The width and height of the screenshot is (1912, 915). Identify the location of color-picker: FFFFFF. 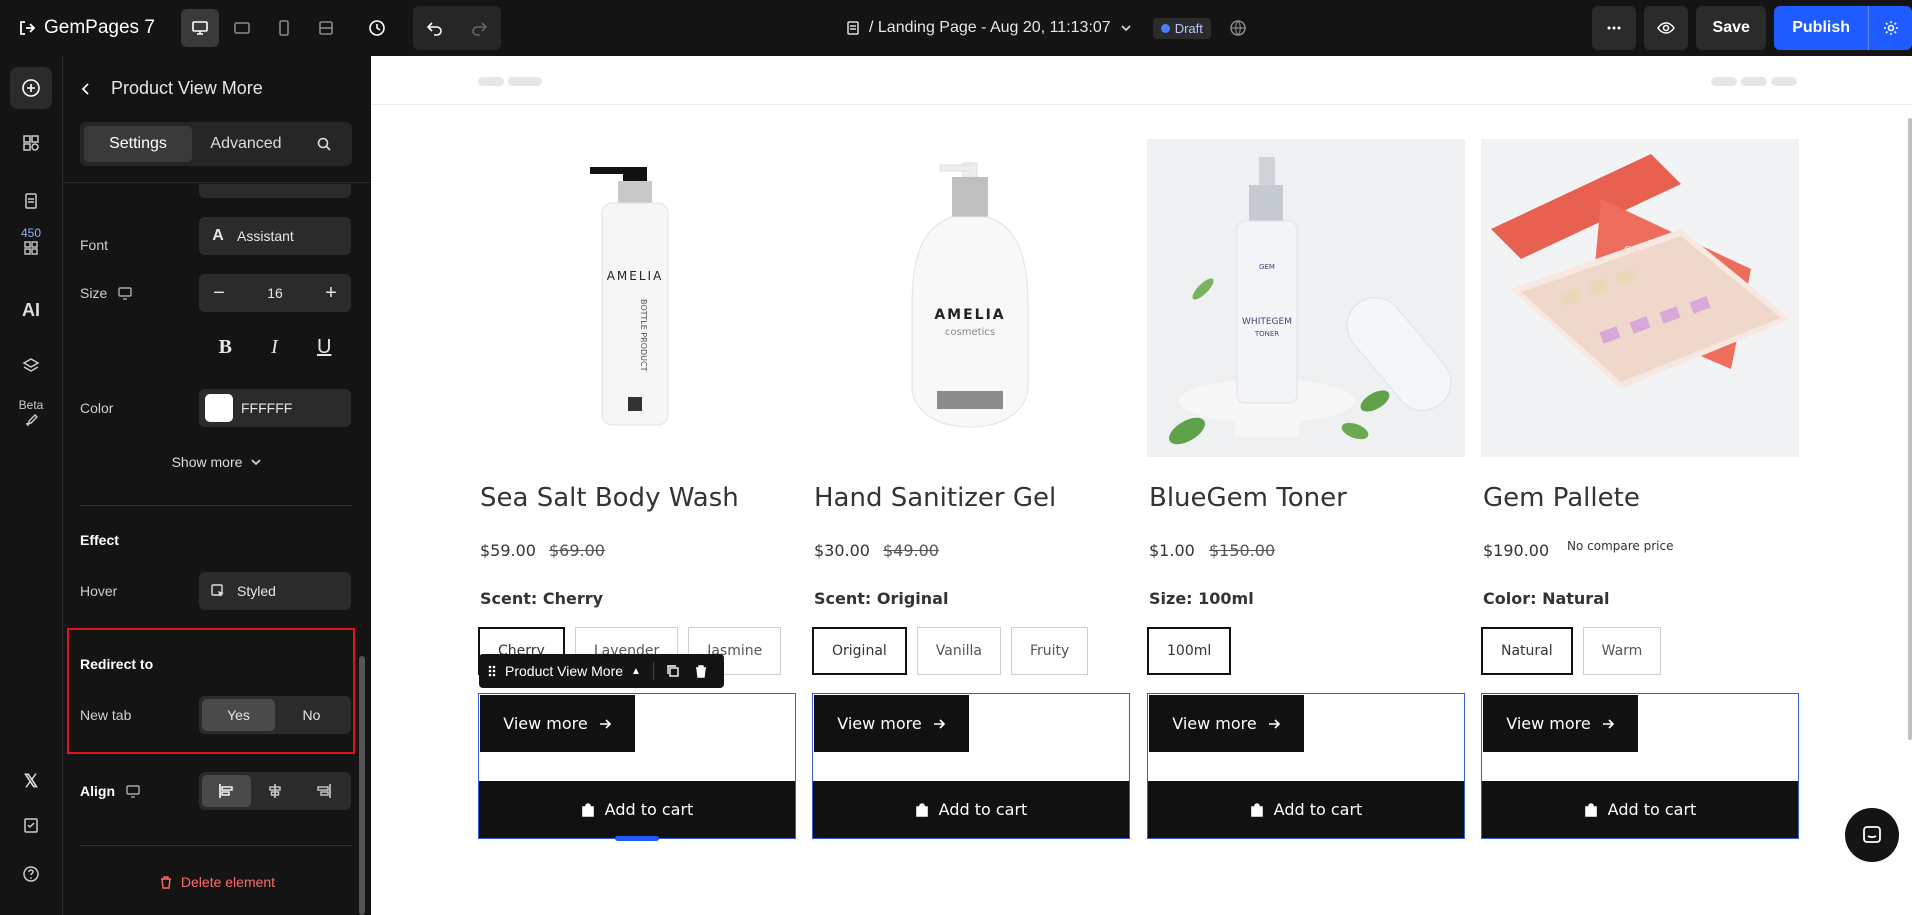
(275, 408).